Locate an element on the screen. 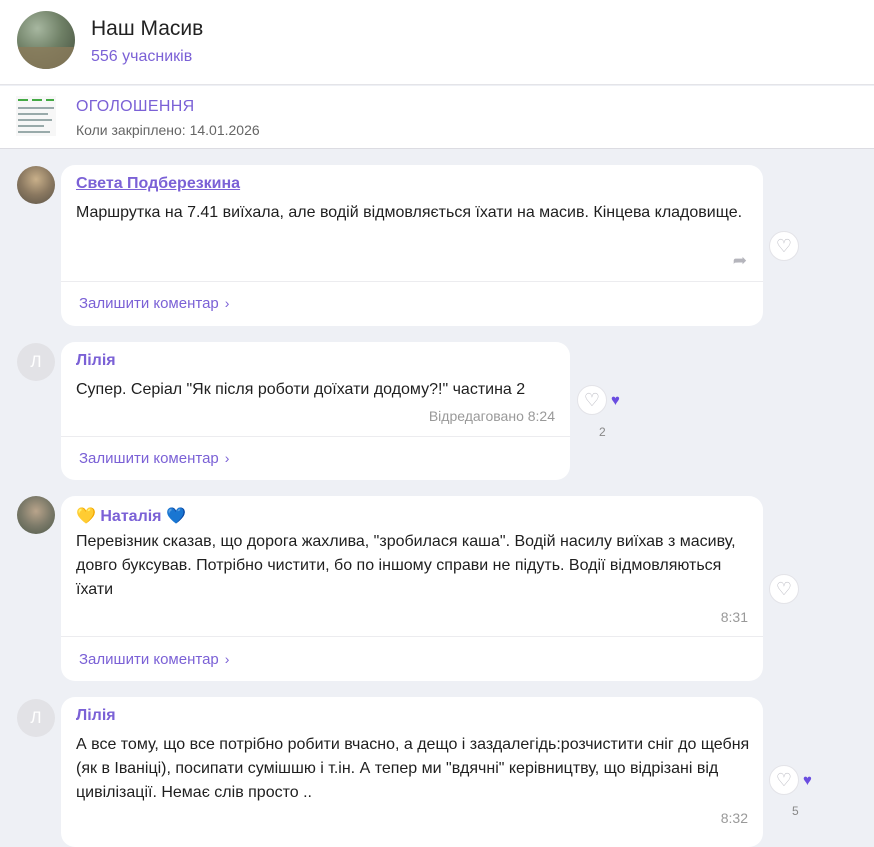 The width and height of the screenshot is (874, 847). message-time: 8:31 is located at coordinates (734, 617).